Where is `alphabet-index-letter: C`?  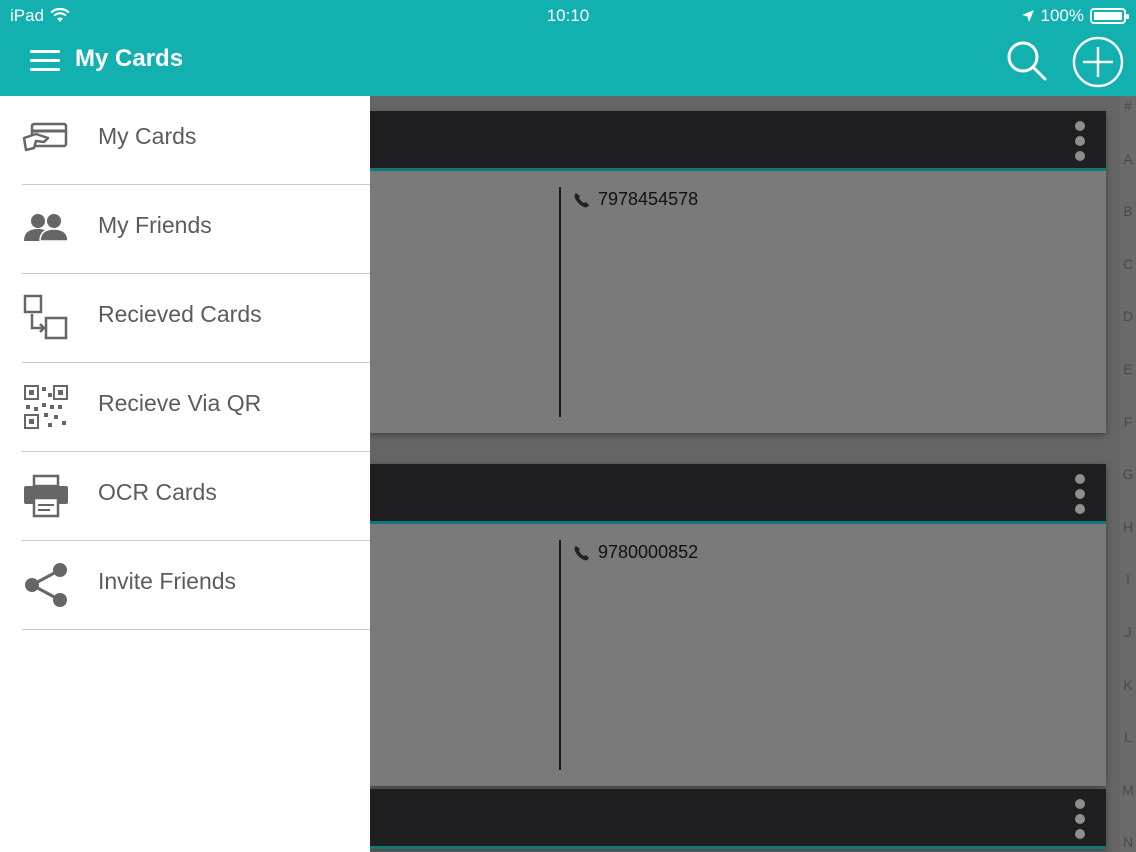 alphabet-index-letter: C is located at coordinates (1128, 280).